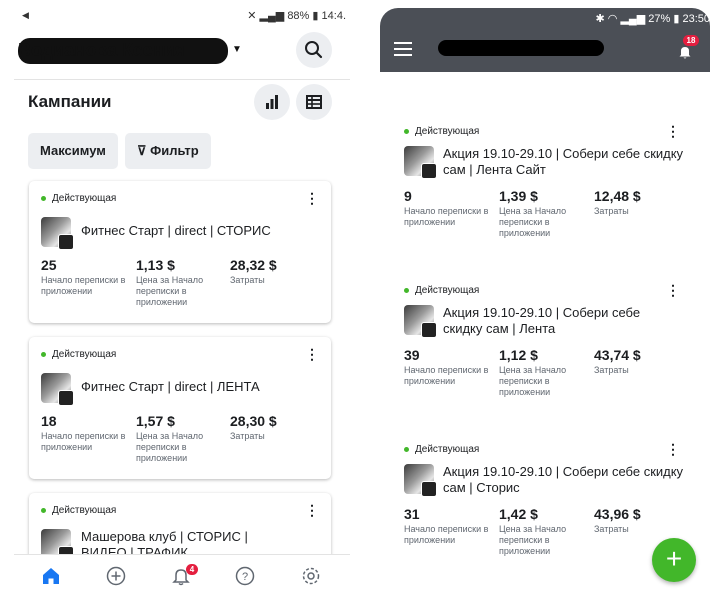 This screenshot has height=600, width=724. I want to click on notifications-badge: 4, so click(192, 569).